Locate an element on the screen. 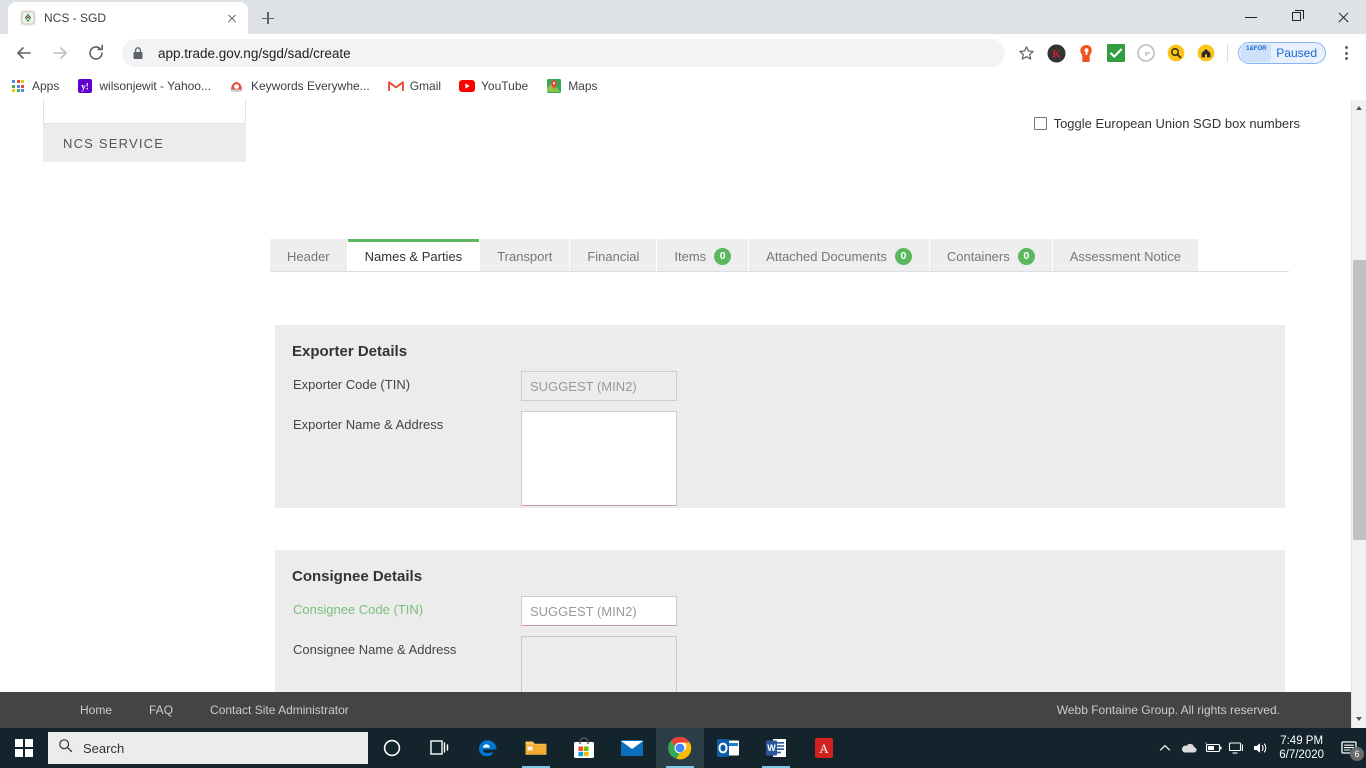  scroll-up-icon is located at coordinates (1359, 108).